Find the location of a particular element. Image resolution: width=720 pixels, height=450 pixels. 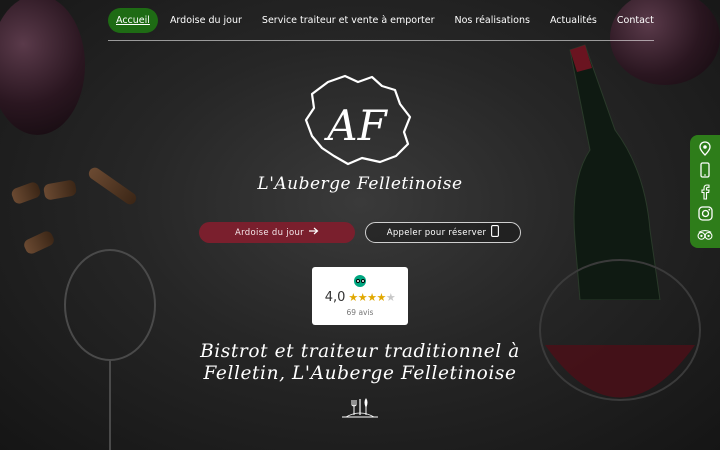

logo-map-monogram: AF is located at coordinates (357, 119).